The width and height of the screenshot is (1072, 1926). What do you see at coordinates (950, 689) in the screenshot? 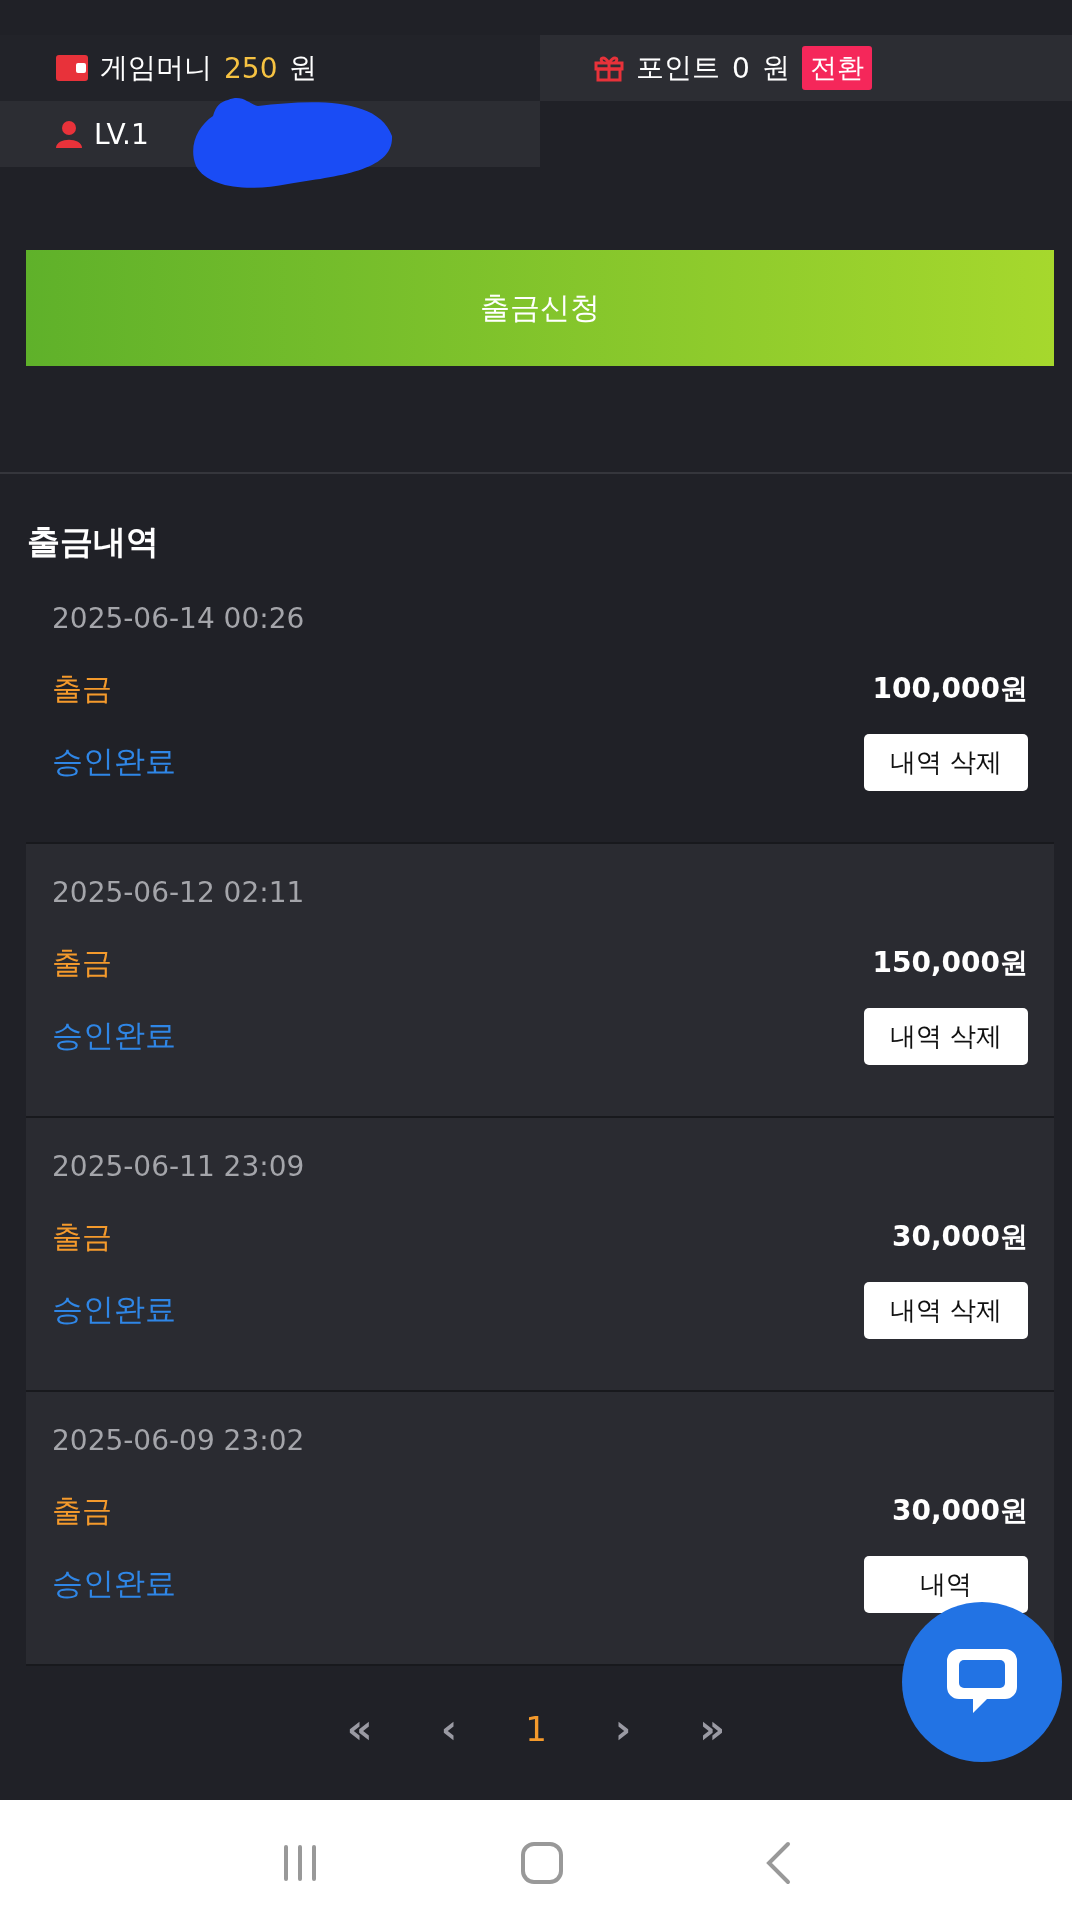
I see `history-amount: 100,000원` at bounding box center [950, 689].